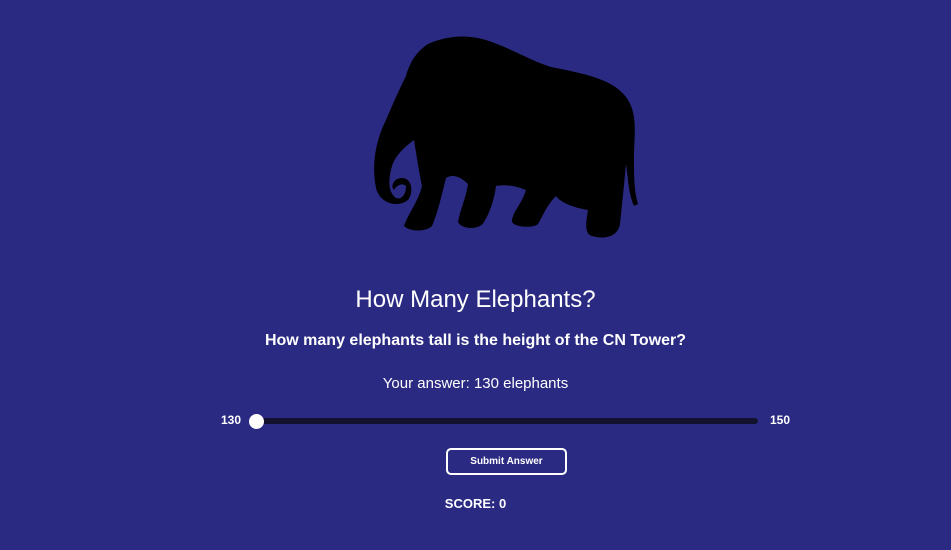 This screenshot has height=550, width=951. I want to click on answer-slider: 130 150, so click(475, 421).